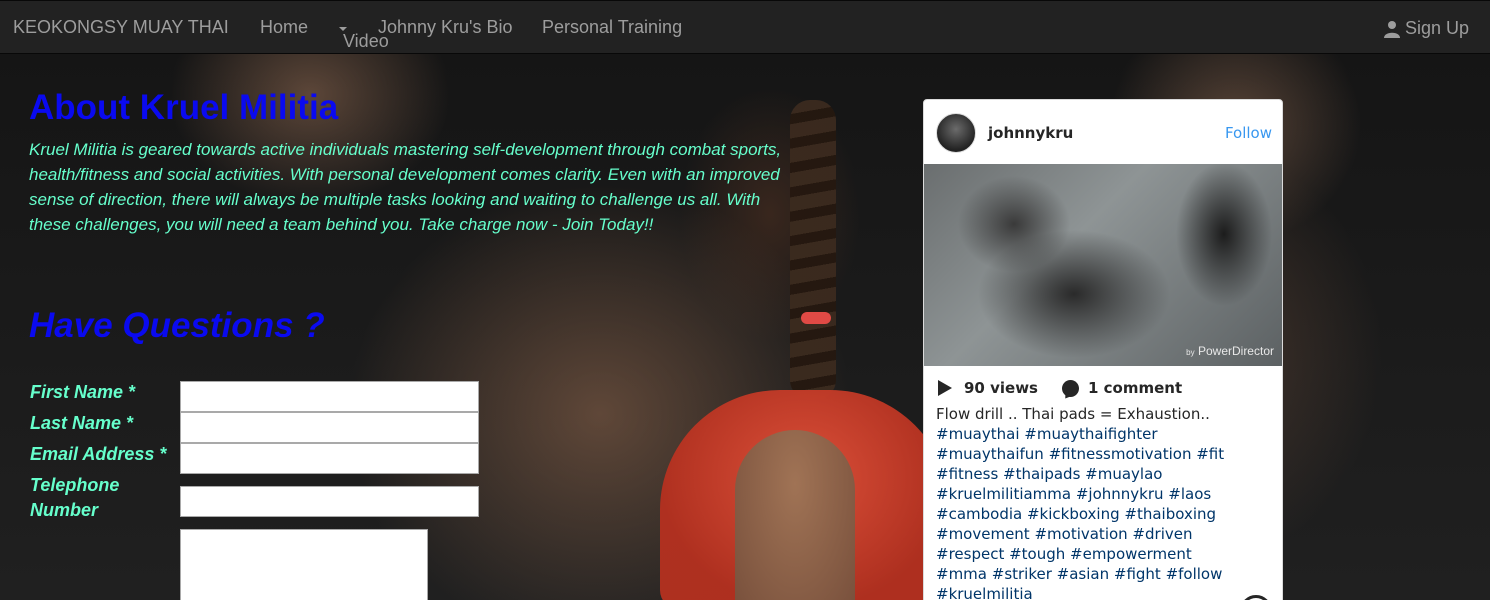  Describe the element at coordinates (816, 318) in the screenshot. I see `background-hairtie` at that location.